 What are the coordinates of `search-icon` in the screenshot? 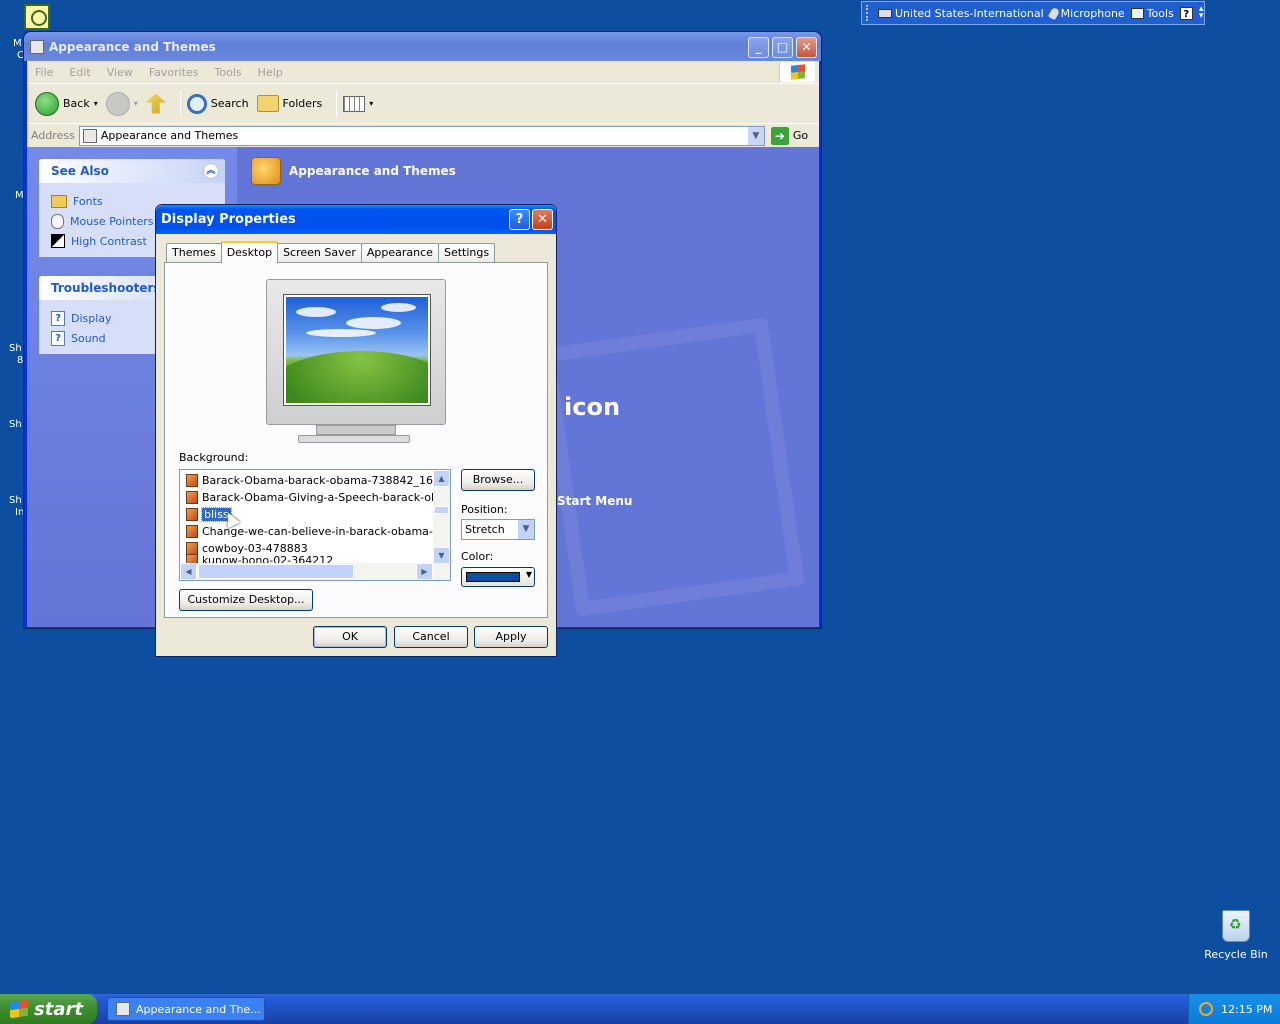 It's located at (196, 103).